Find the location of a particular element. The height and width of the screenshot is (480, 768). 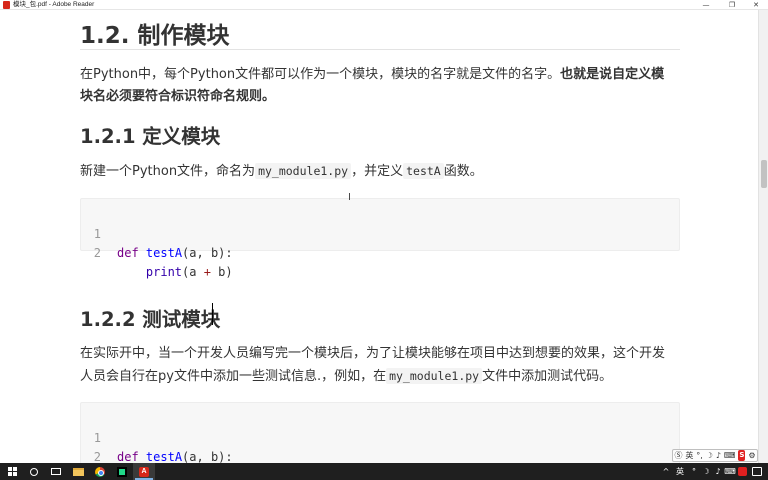

section-title: 1.2. 制作模块 is located at coordinates (155, 36).